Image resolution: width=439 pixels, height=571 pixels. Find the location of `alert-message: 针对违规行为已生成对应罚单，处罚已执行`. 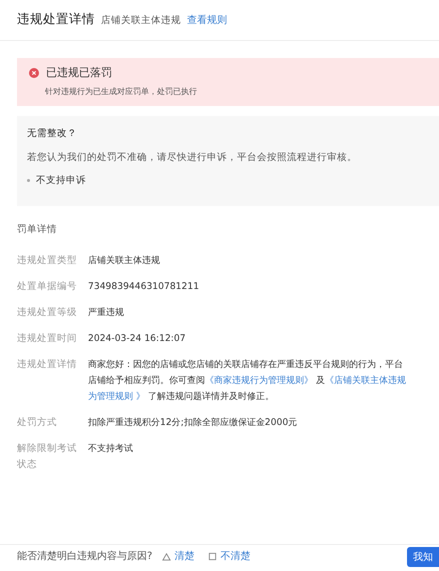

alert-message: 针对违规行为已生成对应罚单，处罚已执行 is located at coordinates (121, 91).